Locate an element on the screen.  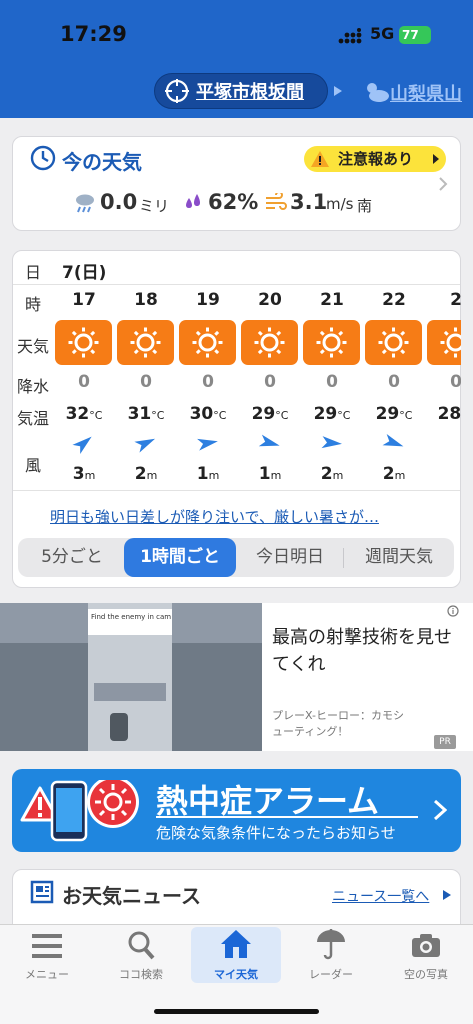
tab-sky-photos: 空の写真 is located at coordinates (426, 955).